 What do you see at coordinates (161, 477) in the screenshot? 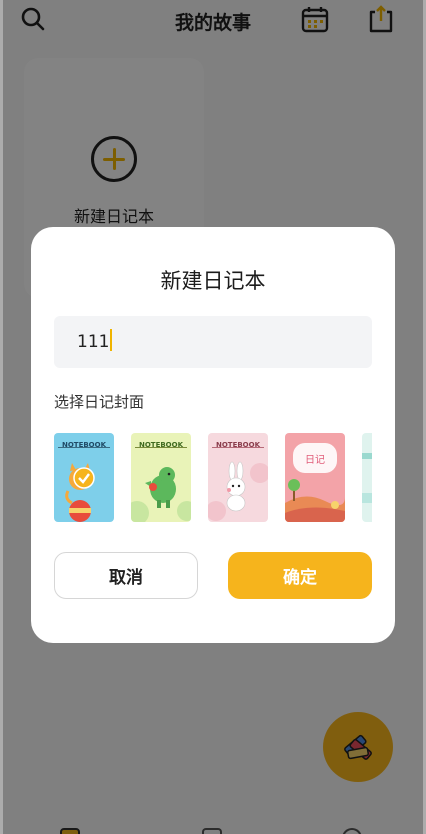
I see `cover-option-dinosaur: NOTEBOOK` at bounding box center [161, 477].